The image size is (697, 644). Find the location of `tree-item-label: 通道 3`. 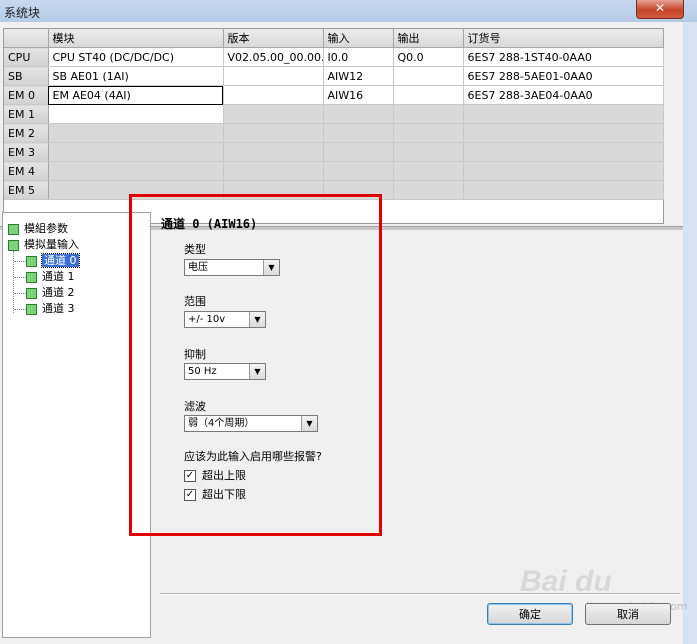

tree-item-label: 通道 3 is located at coordinates (58, 308).